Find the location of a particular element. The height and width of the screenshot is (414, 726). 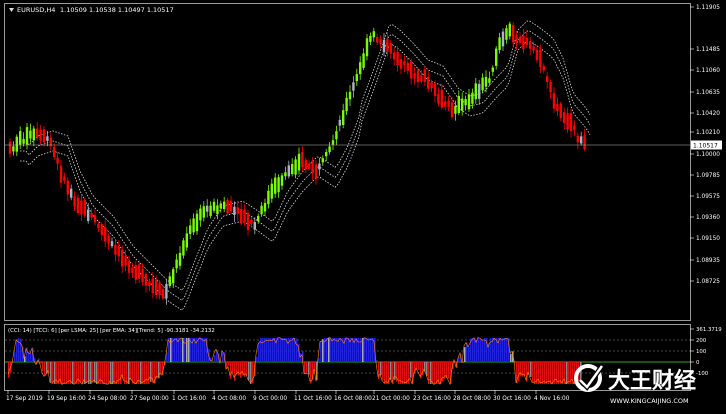

symbol-arrow-icon is located at coordinates (11, 10).